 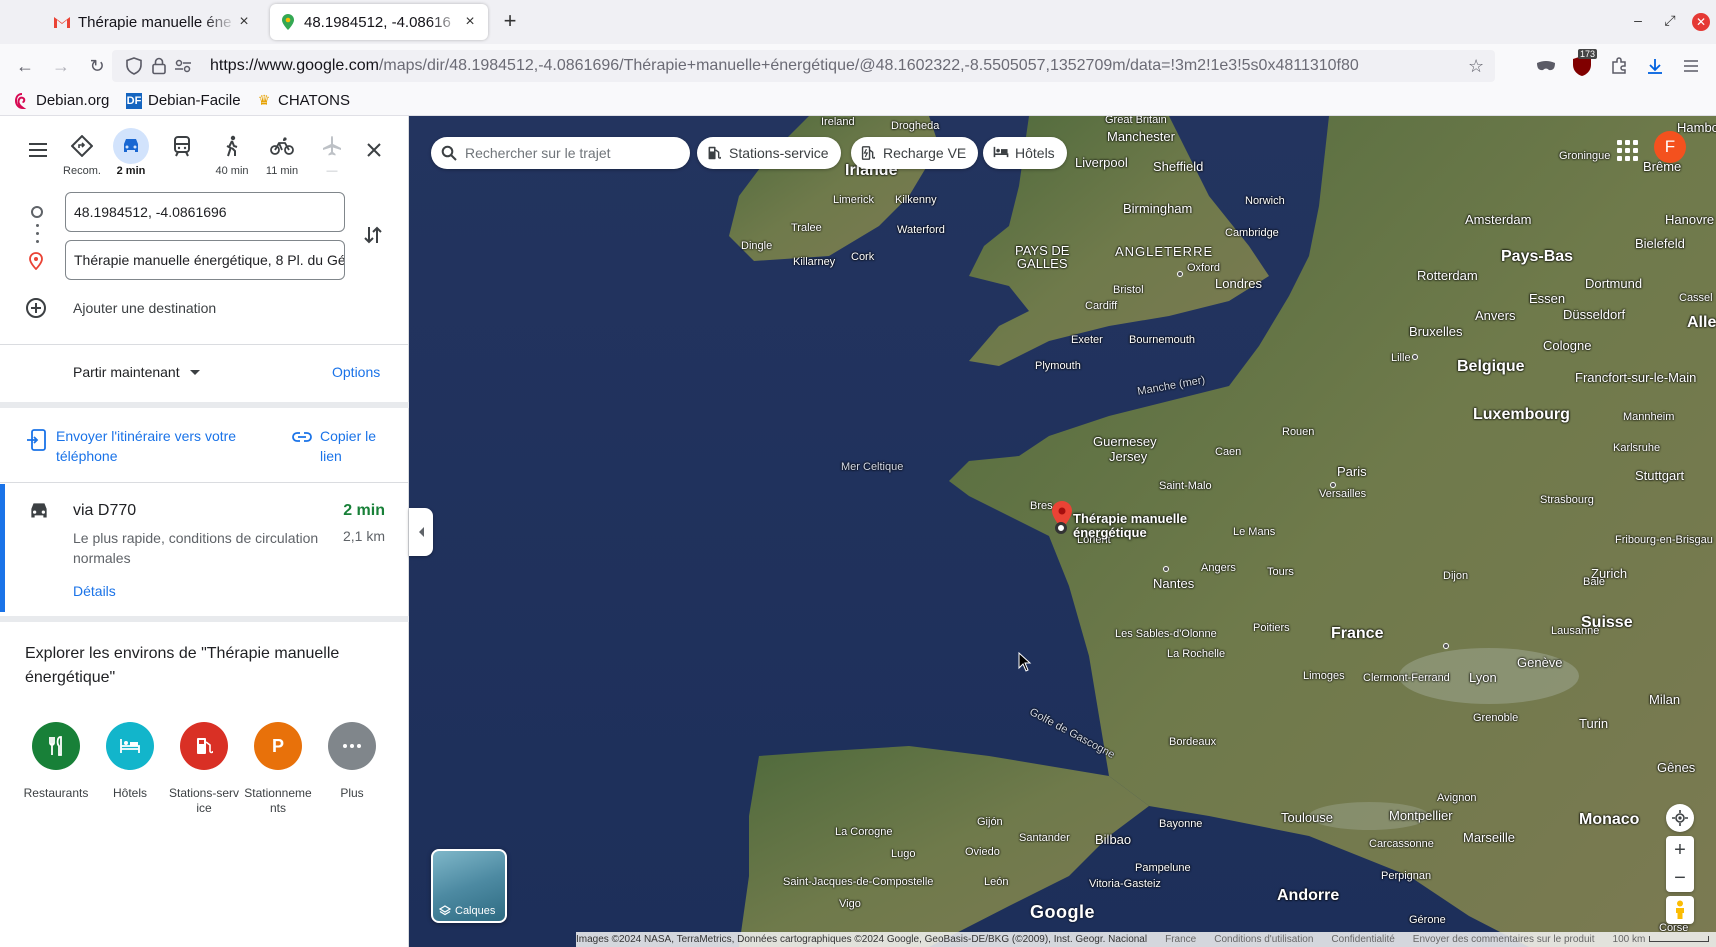 What do you see at coordinates (1680, 878) in the screenshot?
I see `zoom-out-button: −` at bounding box center [1680, 878].